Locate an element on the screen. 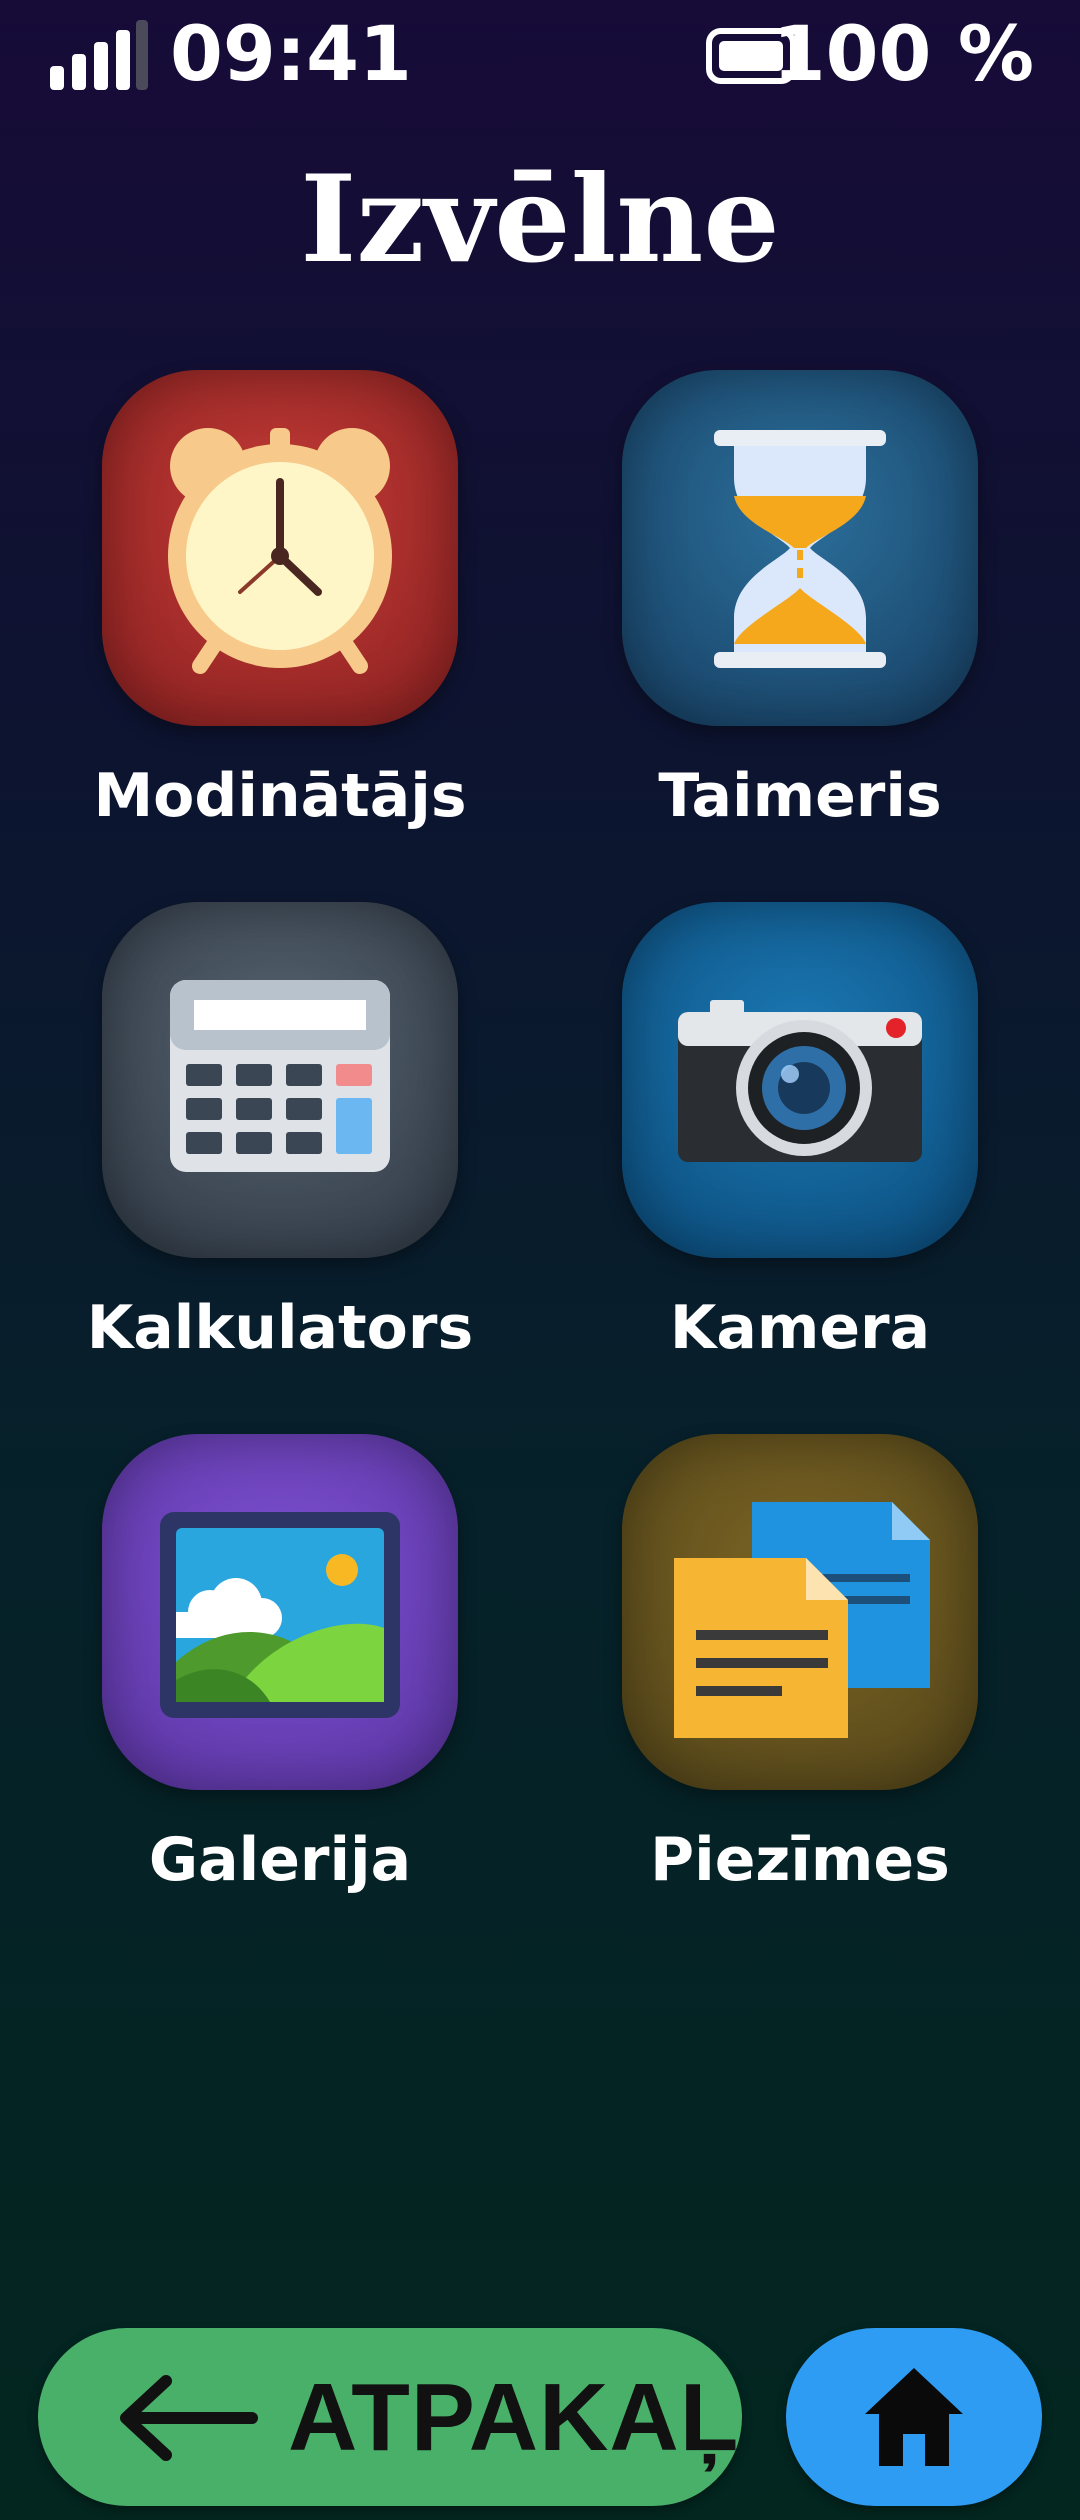 Image resolution: width=1080 pixels, height=2520 pixels. app-tile-alarm: Modinātājs is located at coordinates (280, 630).